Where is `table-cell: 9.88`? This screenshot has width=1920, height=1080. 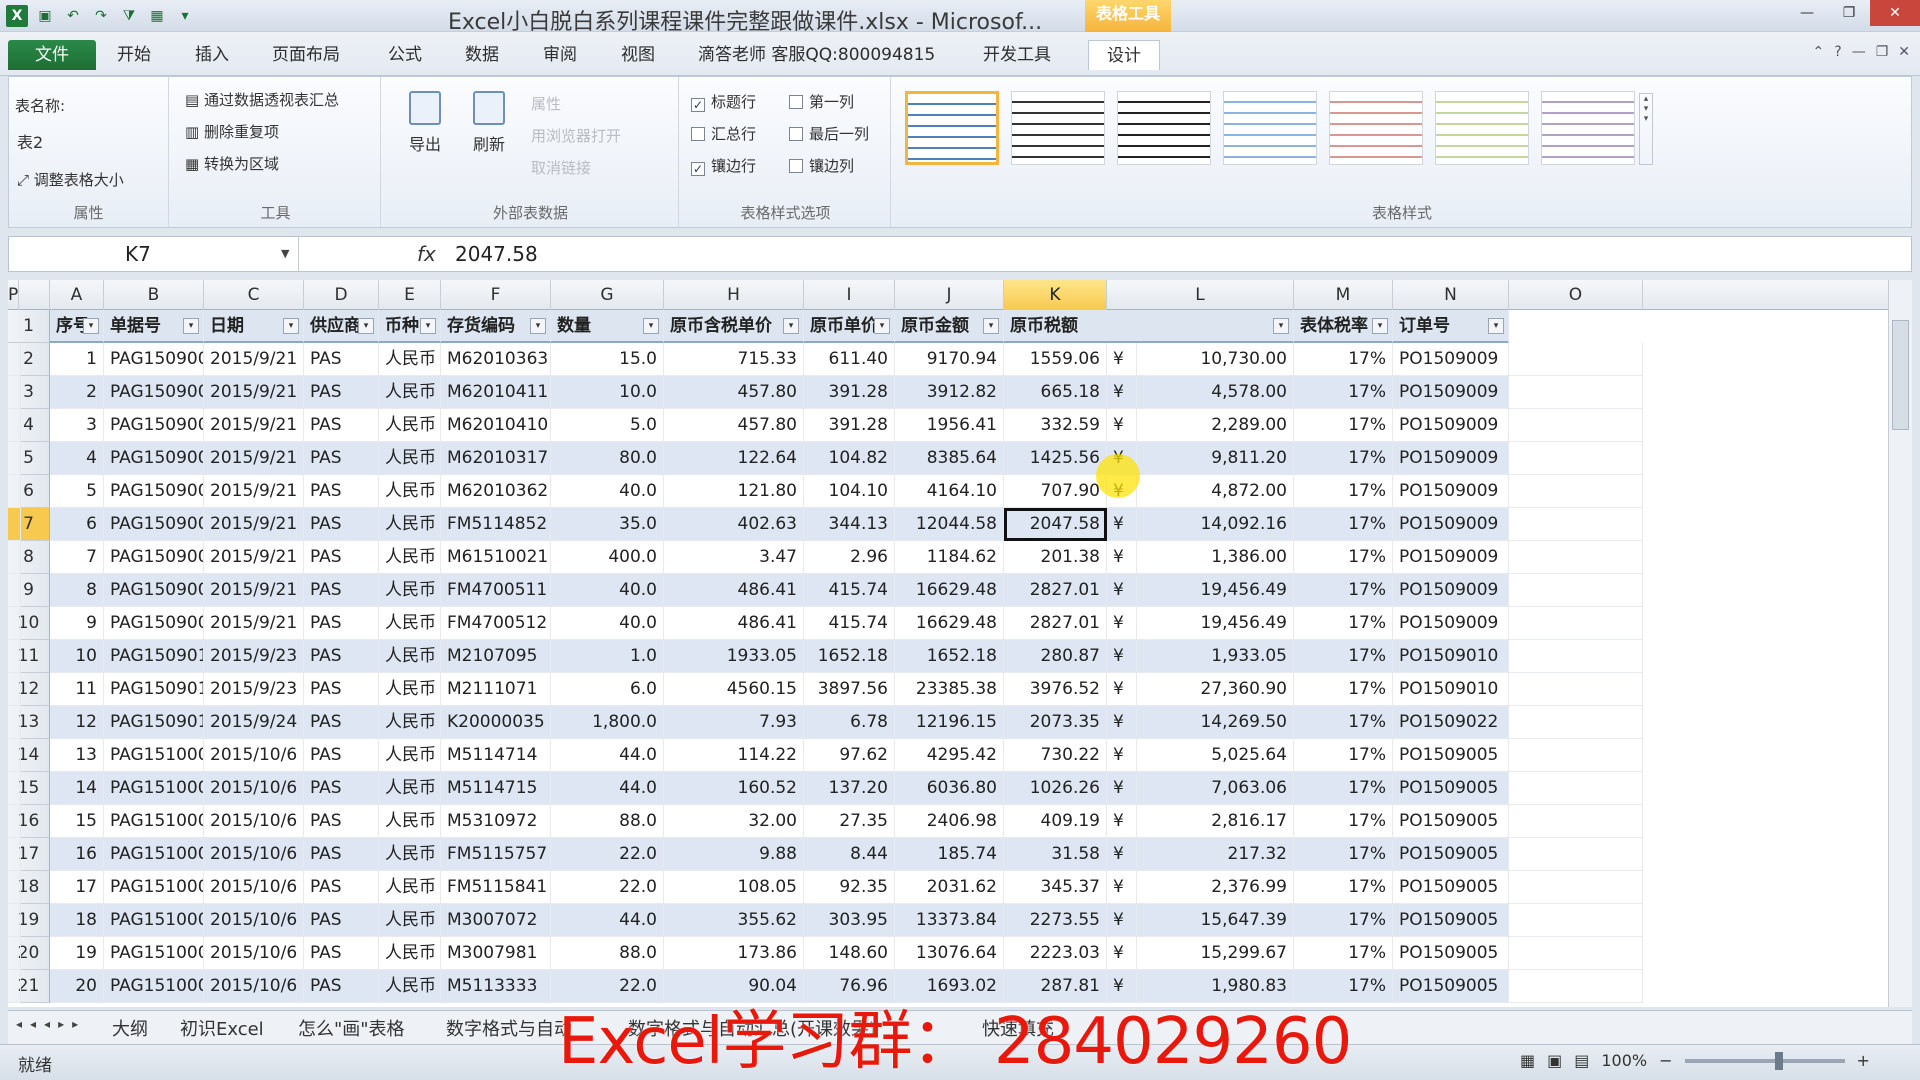 table-cell: 9.88 is located at coordinates (734, 854).